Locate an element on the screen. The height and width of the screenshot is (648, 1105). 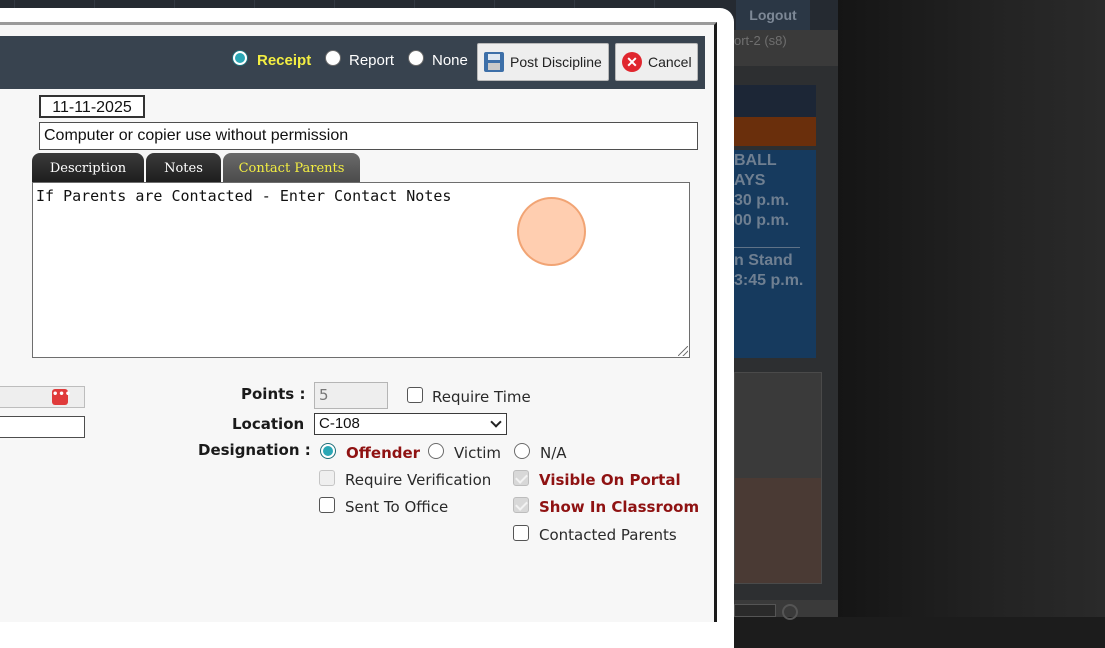
cancel-button: ✕ Cancel is located at coordinates (656, 62).